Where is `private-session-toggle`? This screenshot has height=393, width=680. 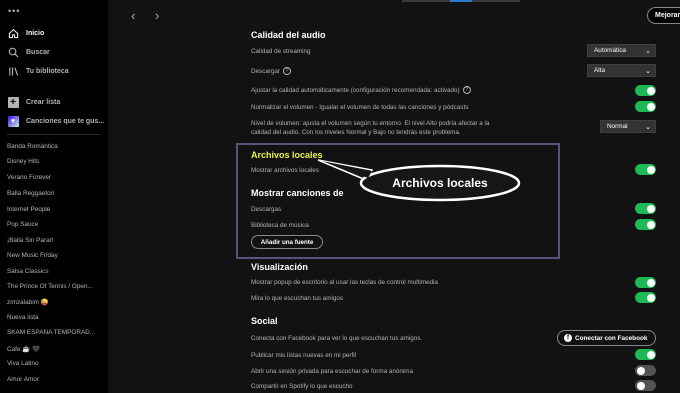
private-session-toggle is located at coordinates (645, 370).